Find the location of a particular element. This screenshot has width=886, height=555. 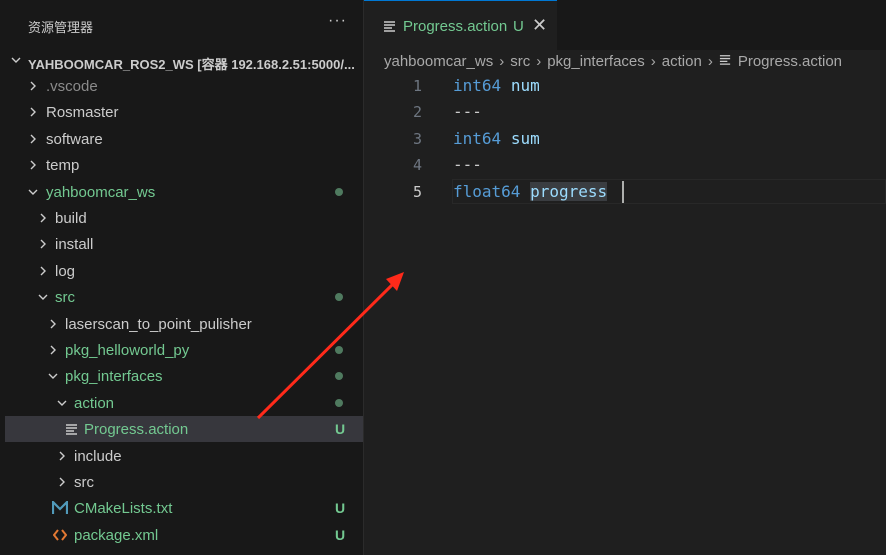

tree-item-progress-action: Progress.action U is located at coordinates (184, 429).